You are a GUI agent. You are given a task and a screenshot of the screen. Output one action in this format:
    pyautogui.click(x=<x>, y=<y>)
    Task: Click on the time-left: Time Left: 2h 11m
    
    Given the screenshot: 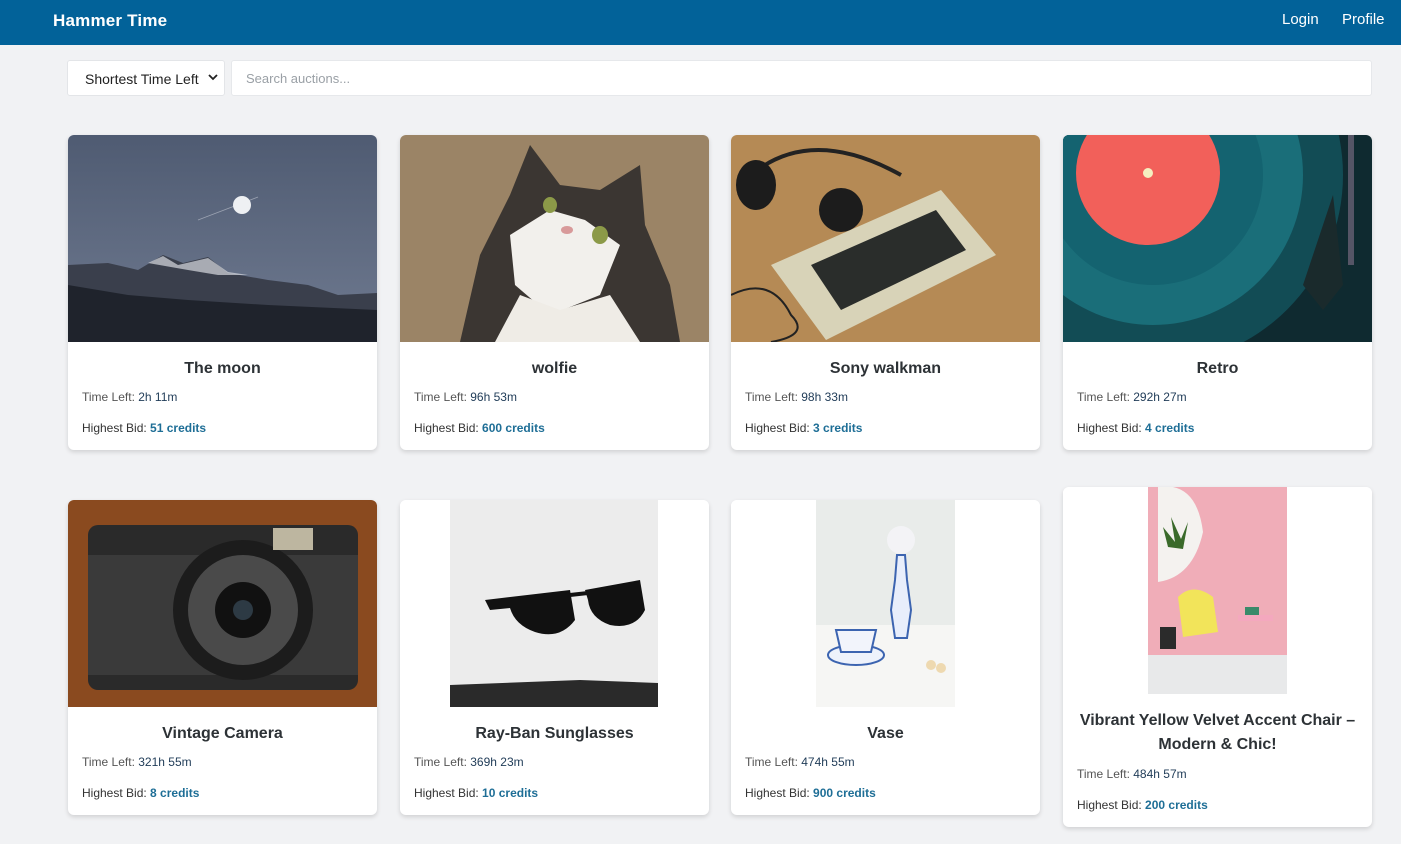 What is the action you would take?
    pyautogui.click(x=129, y=397)
    